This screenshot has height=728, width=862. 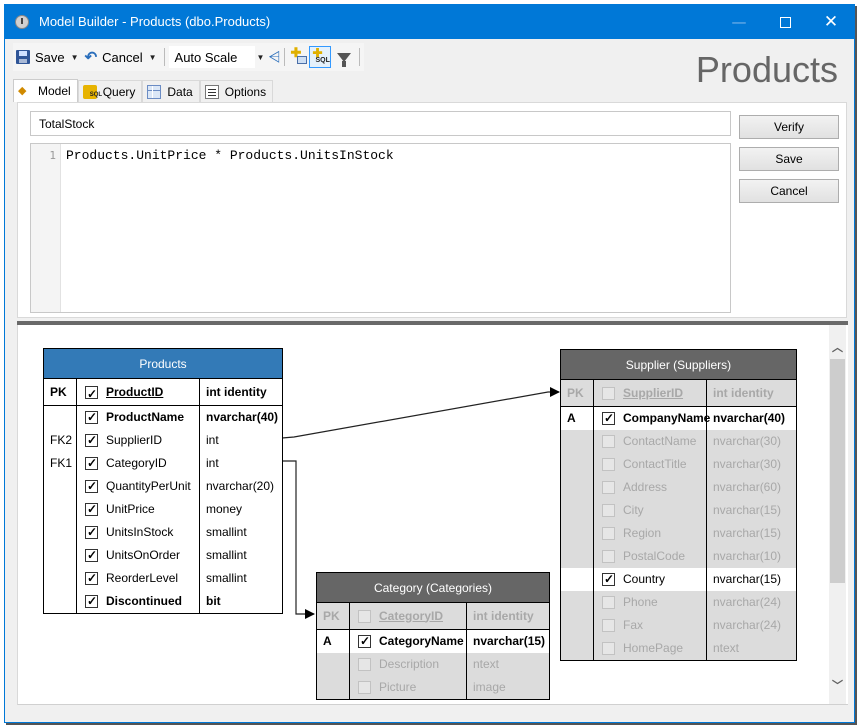 I want to click on field-name-input: TotalStock, so click(x=380, y=123).